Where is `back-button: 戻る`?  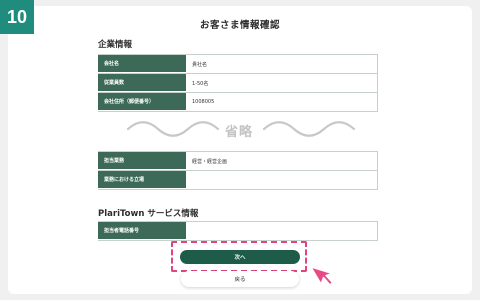
back-button: 戻る is located at coordinates (240, 279).